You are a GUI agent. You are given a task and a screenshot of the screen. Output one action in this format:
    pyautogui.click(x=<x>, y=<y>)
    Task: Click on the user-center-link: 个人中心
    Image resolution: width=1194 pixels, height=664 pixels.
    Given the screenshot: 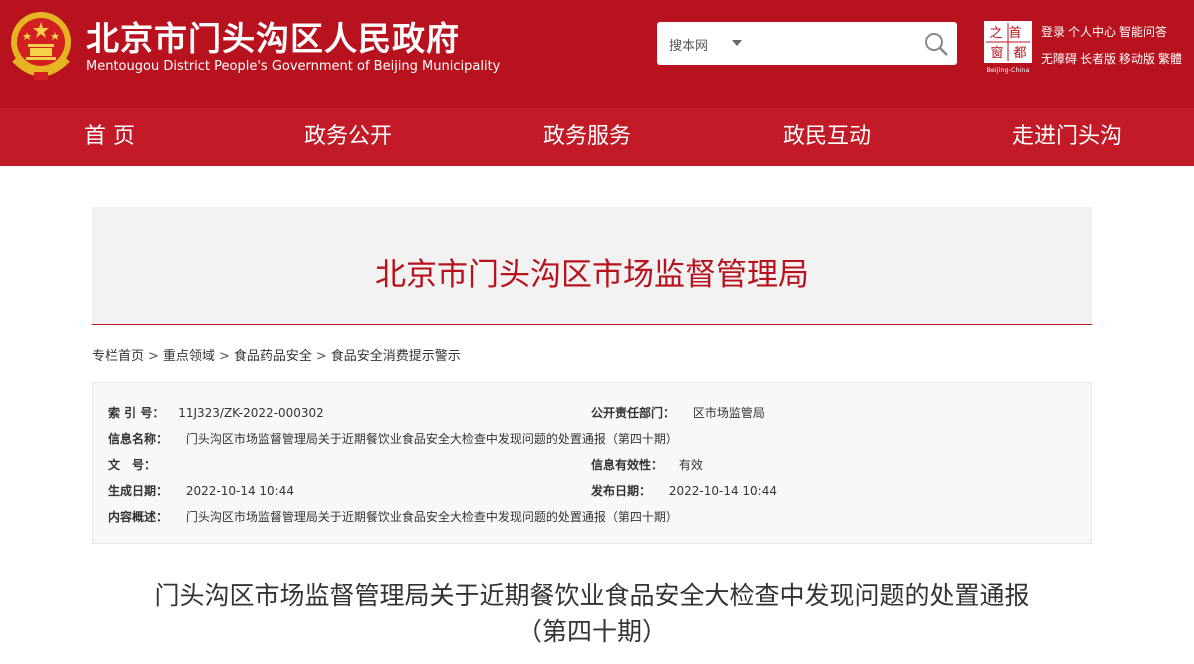 What is the action you would take?
    pyautogui.click(x=1092, y=32)
    